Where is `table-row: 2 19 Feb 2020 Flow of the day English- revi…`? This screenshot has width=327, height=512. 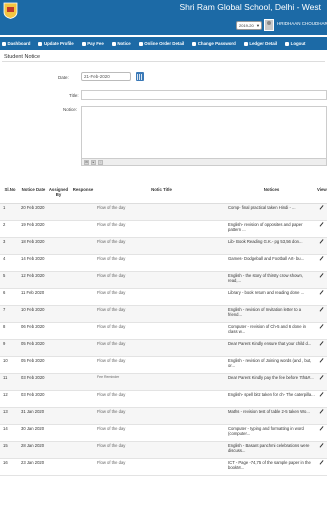
table-row: 2 19 Feb 2020 Flow of the day English- revi… is located at coordinates (163, 229).